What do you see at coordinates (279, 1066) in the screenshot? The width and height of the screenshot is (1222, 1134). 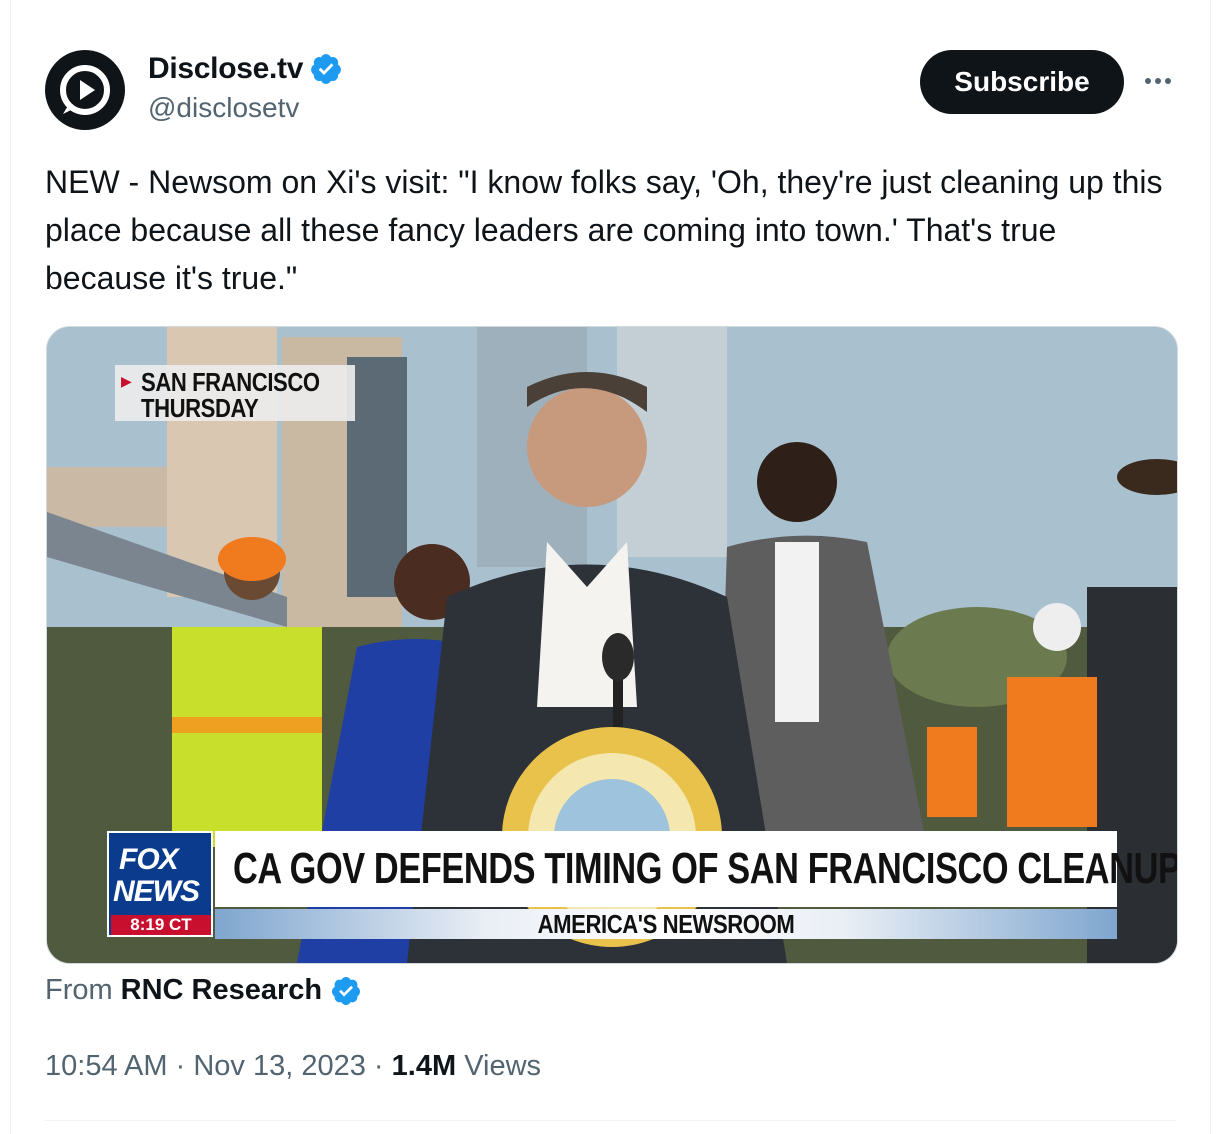 I see `tweet-date: Nov 13, 2023` at bounding box center [279, 1066].